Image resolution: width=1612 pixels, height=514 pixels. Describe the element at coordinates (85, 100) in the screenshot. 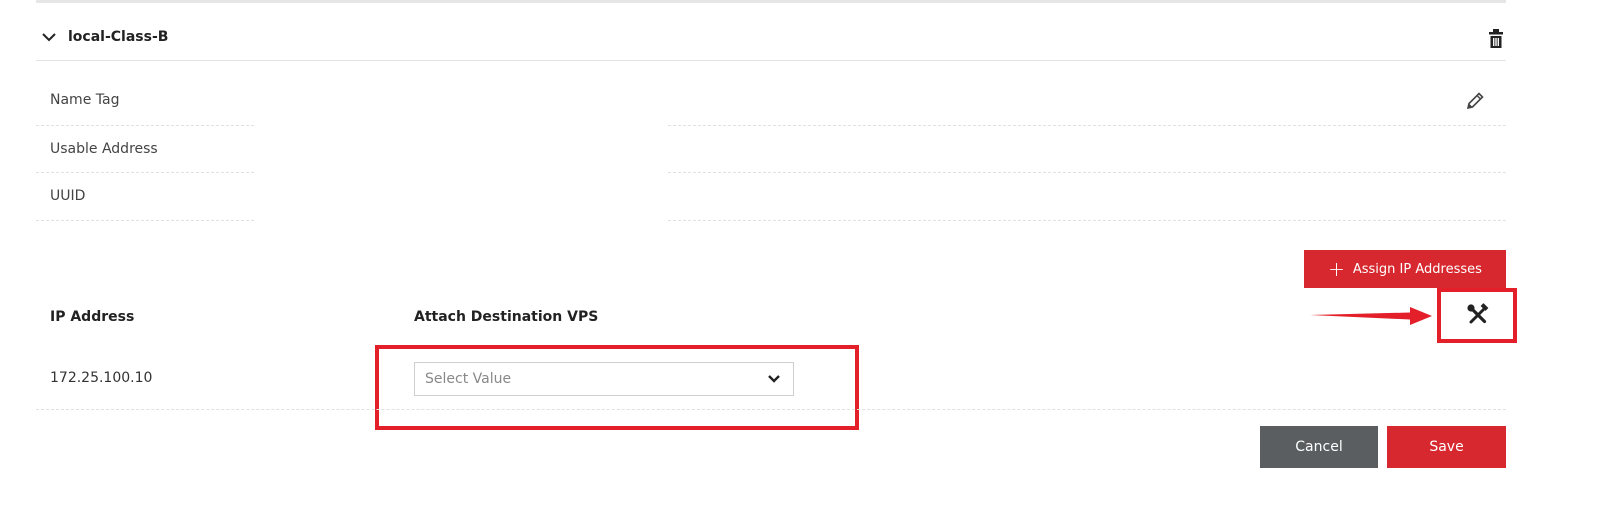

I see `name-tag-label: Name Tag` at that location.